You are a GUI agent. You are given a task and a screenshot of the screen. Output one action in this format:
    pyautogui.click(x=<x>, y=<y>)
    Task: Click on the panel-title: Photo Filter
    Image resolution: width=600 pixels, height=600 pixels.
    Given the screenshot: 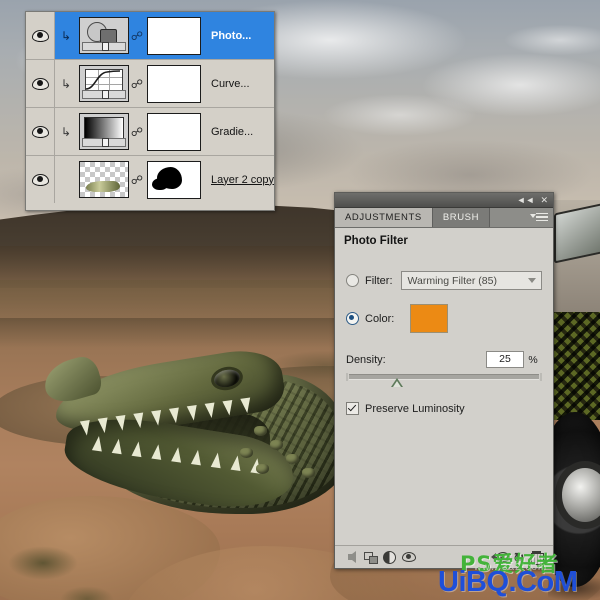 What is the action you would take?
    pyautogui.click(x=376, y=241)
    